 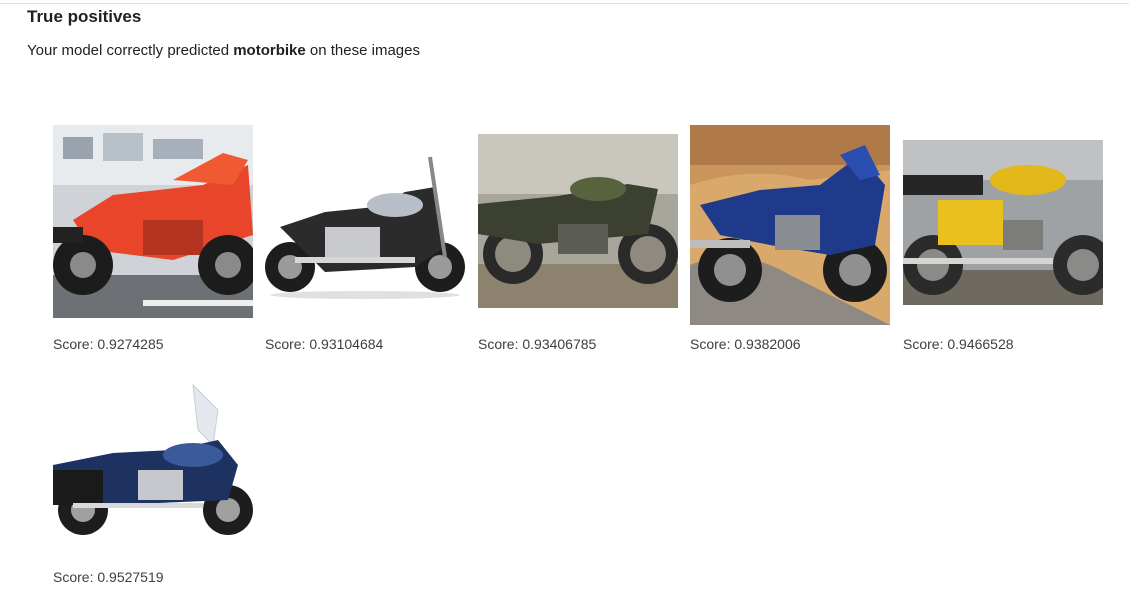 What do you see at coordinates (269, 50) in the screenshot?
I see `predicted-label: motorbike` at bounding box center [269, 50].